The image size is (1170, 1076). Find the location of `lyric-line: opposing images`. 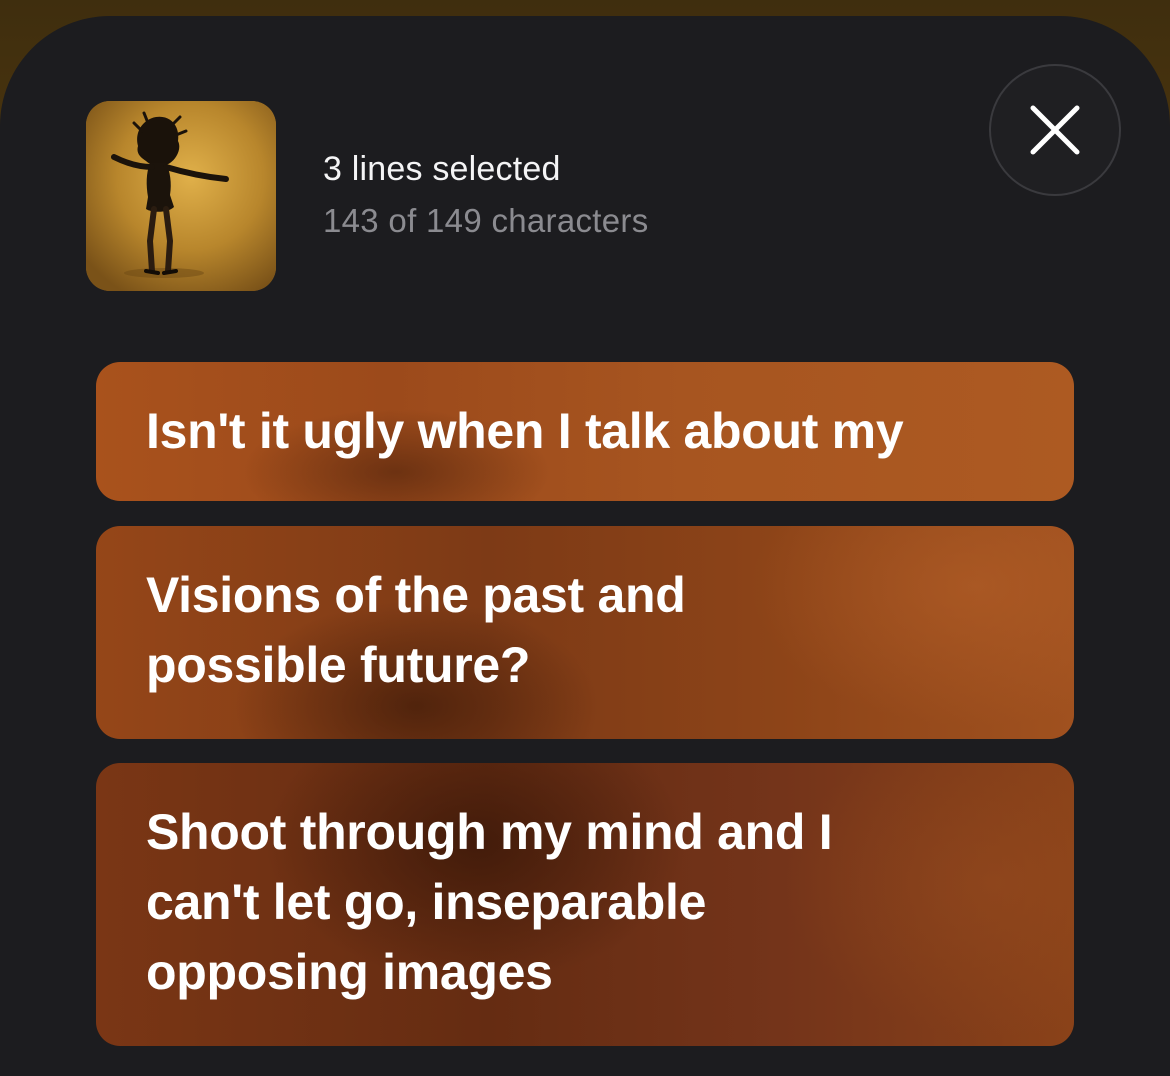

lyric-line: opposing images is located at coordinates (349, 972).